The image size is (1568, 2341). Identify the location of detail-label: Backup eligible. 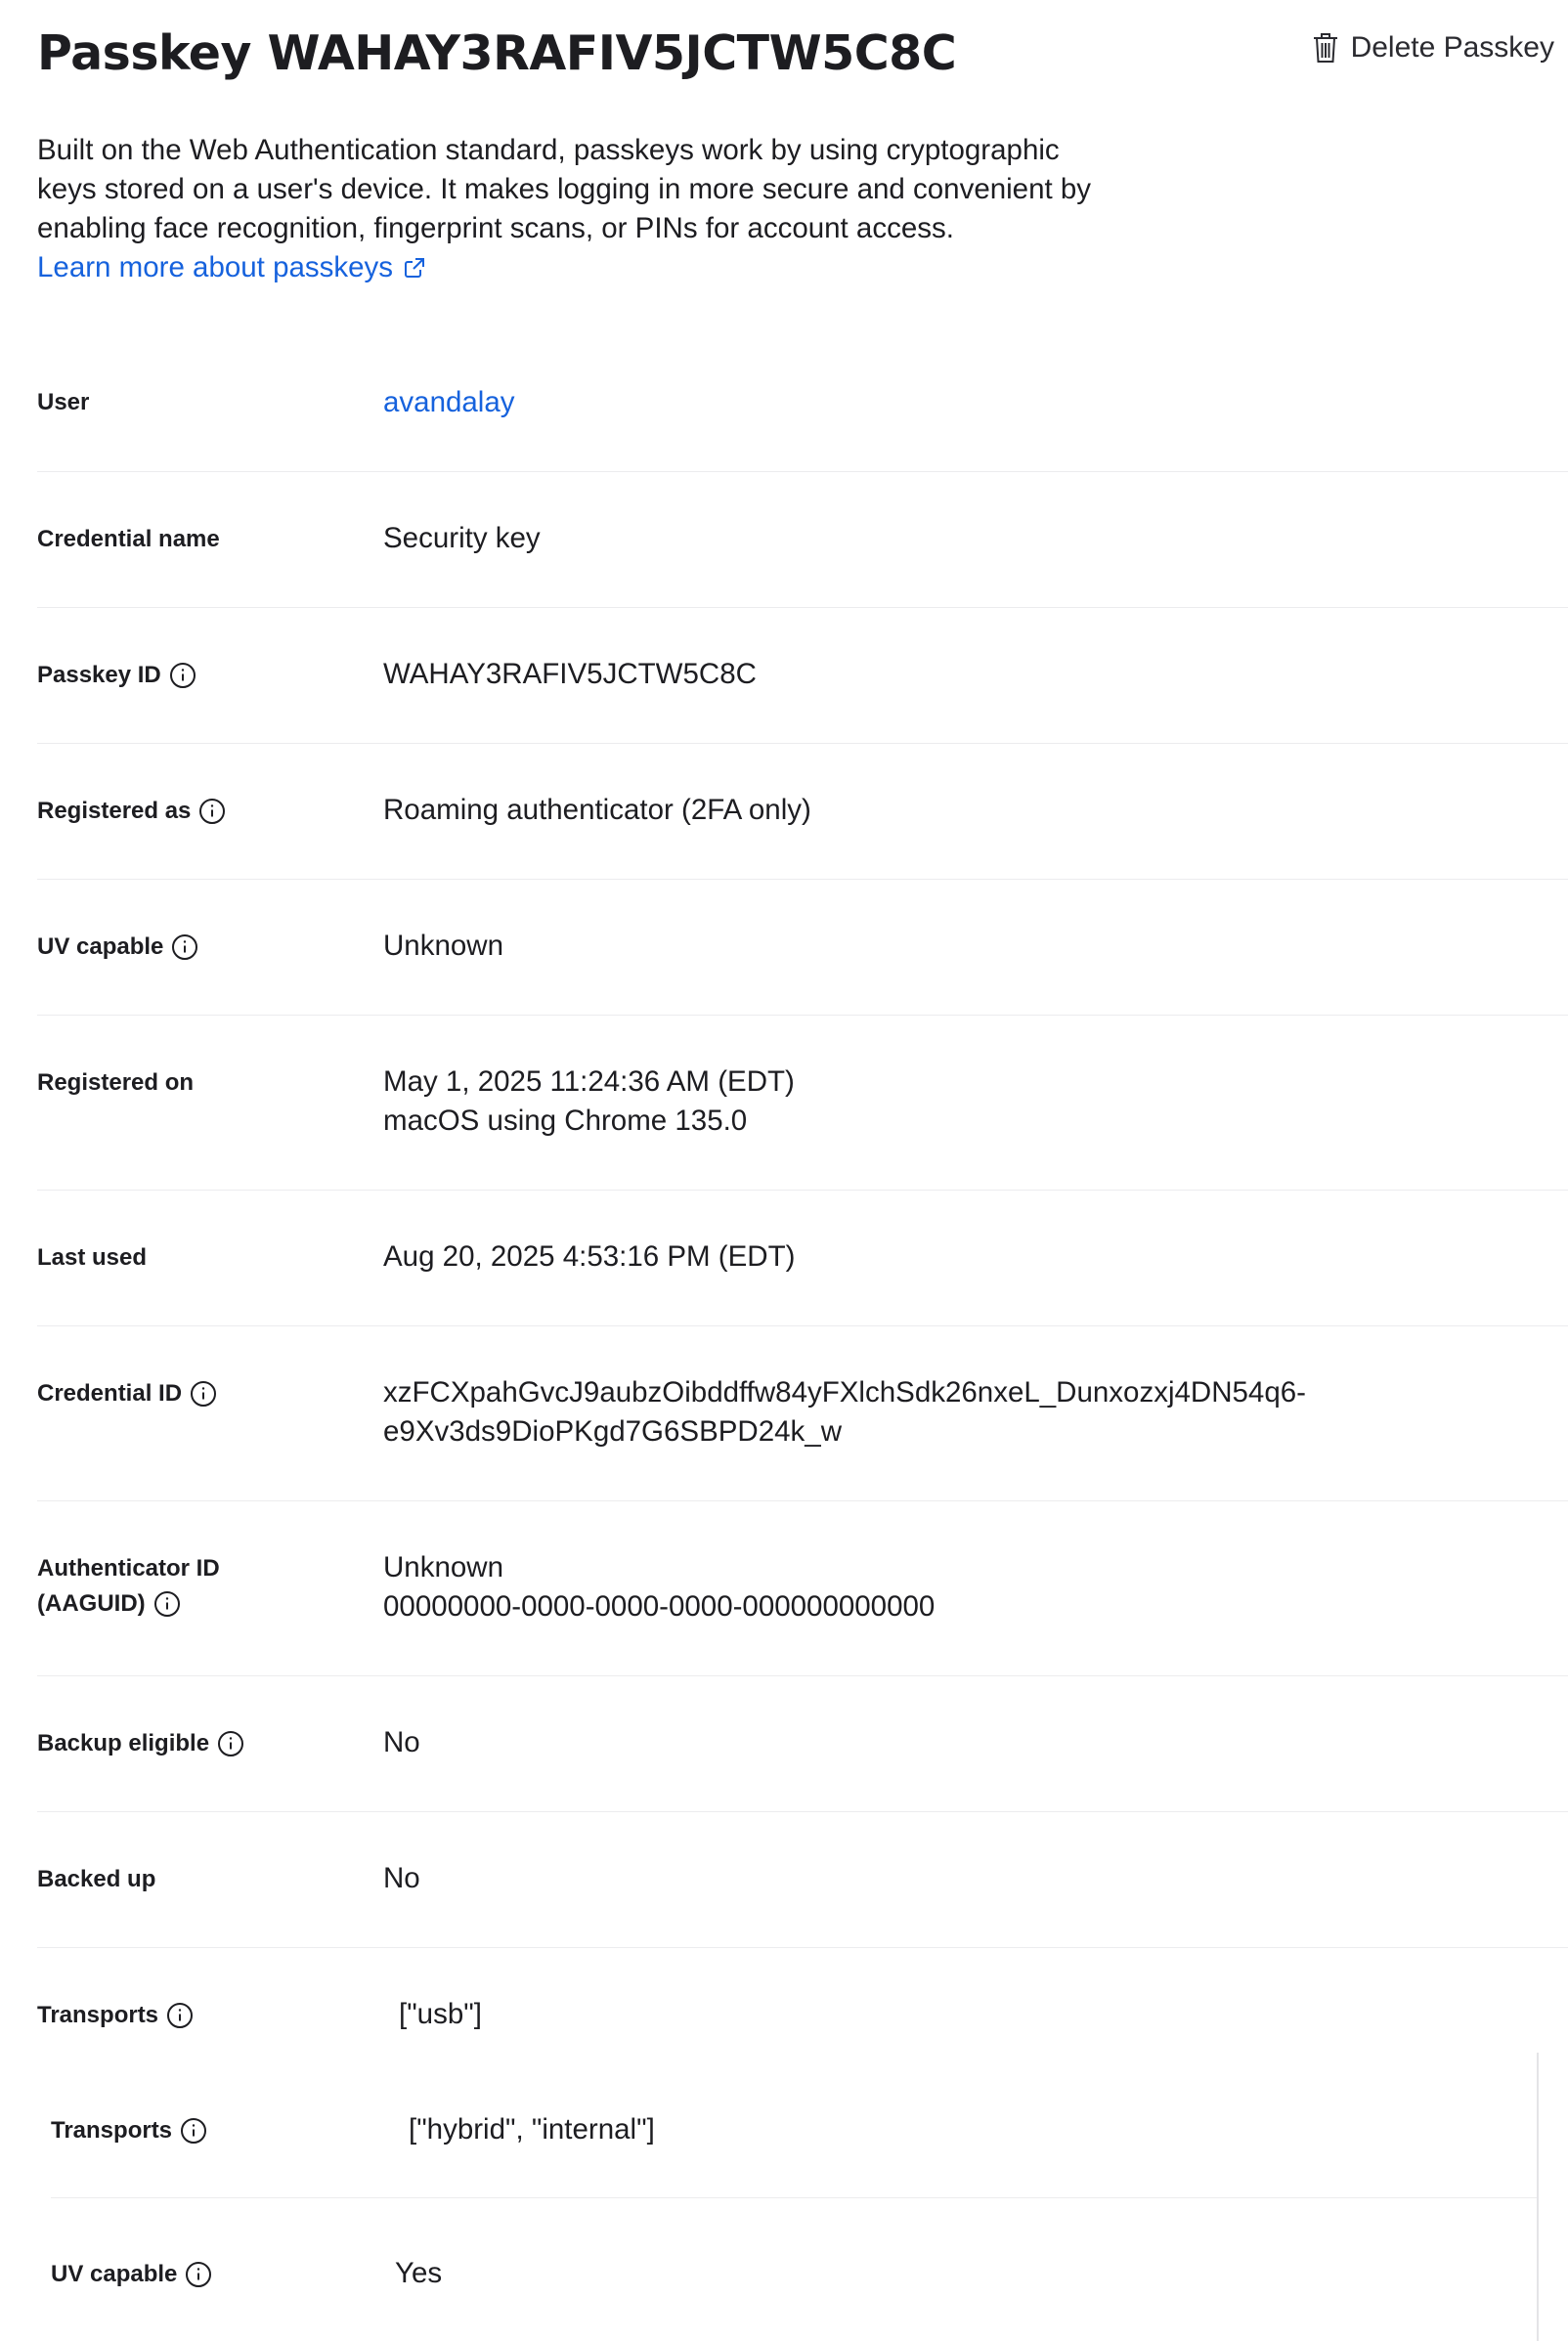
(140, 1743).